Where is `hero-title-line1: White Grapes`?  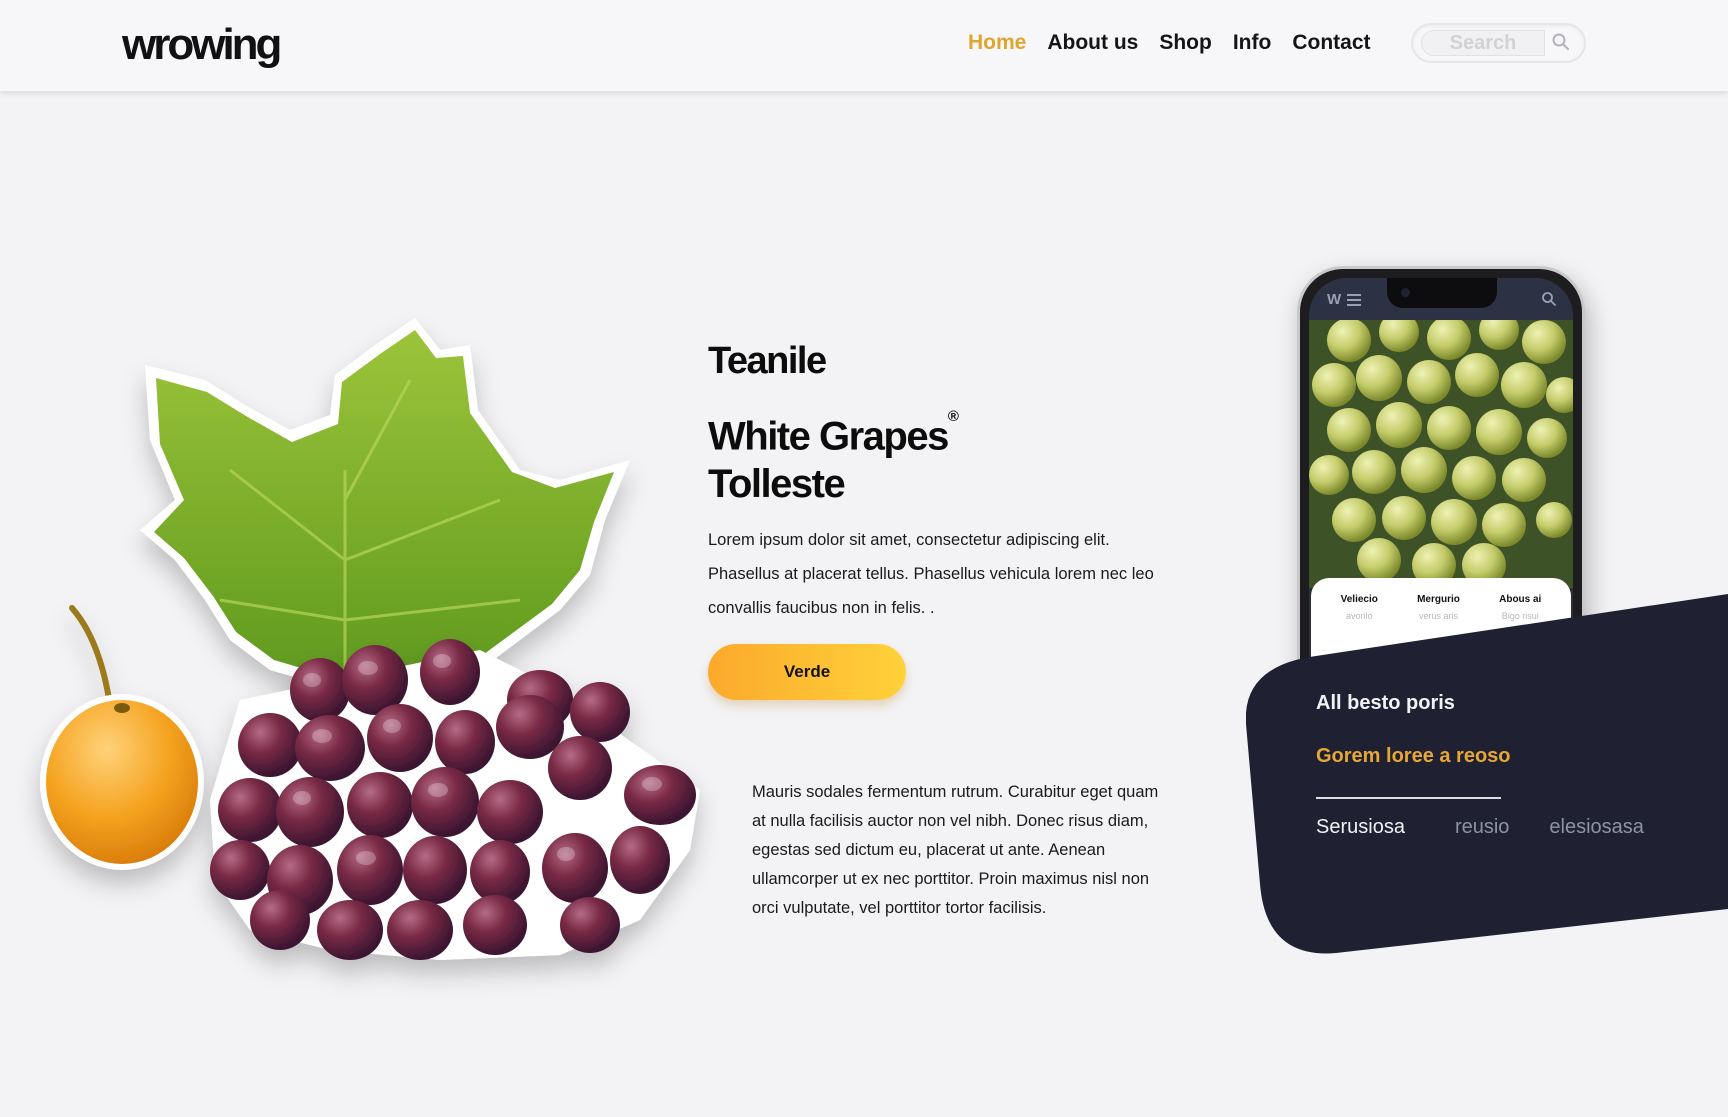 hero-title-line1: White Grapes is located at coordinates (828, 436).